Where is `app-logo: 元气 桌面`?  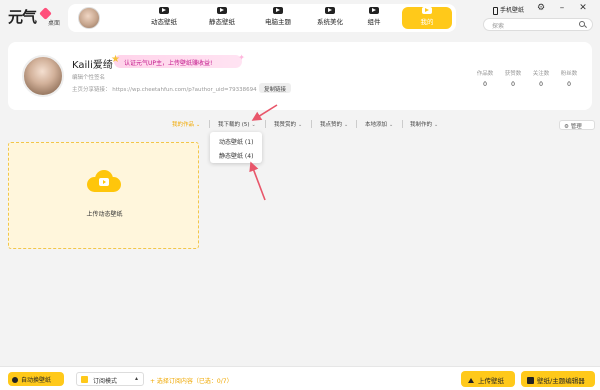 app-logo: 元气 桌面 is located at coordinates (36, 18).